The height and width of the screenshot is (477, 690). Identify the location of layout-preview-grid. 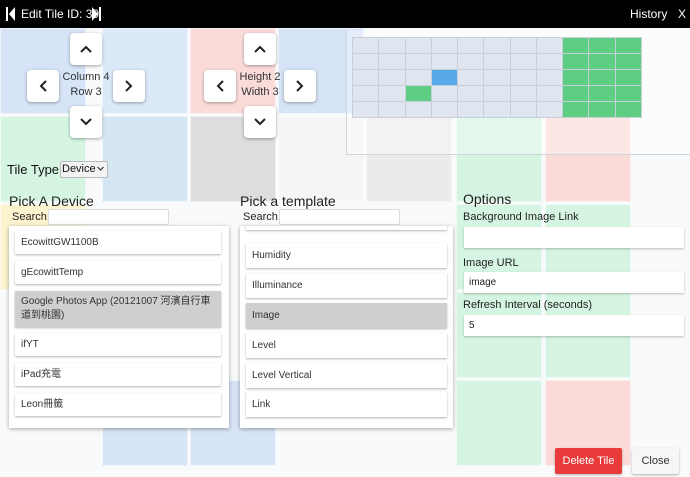
(497, 77).